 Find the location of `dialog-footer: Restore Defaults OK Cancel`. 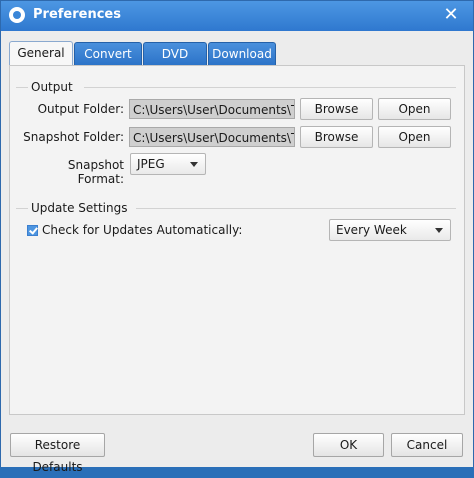

dialog-footer: Restore Defaults OK Cancel is located at coordinates (237, 447).